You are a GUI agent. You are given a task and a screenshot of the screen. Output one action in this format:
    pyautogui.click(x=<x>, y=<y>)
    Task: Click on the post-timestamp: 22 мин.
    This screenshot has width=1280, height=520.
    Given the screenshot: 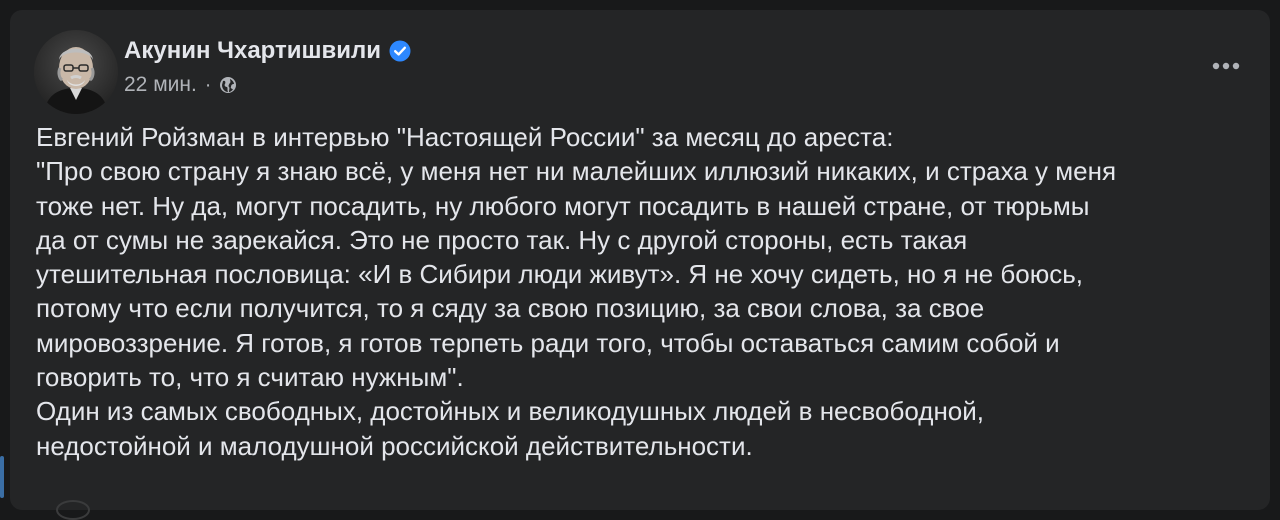 What is the action you would take?
    pyautogui.click(x=160, y=85)
    